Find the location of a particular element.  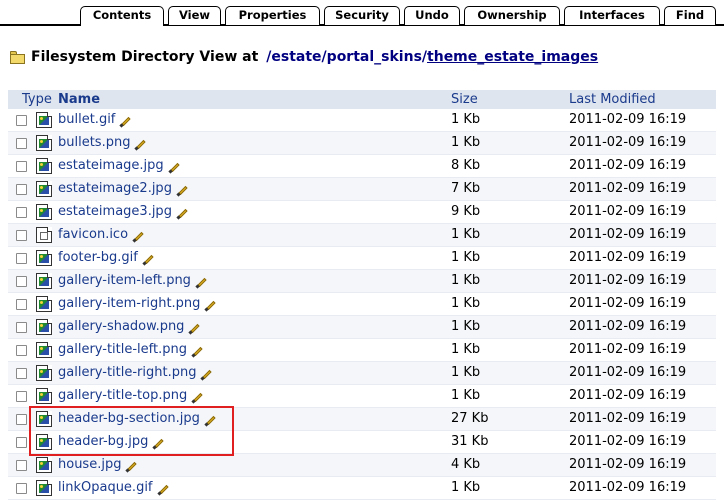

file-size: 7 Kb is located at coordinates (466, 188).